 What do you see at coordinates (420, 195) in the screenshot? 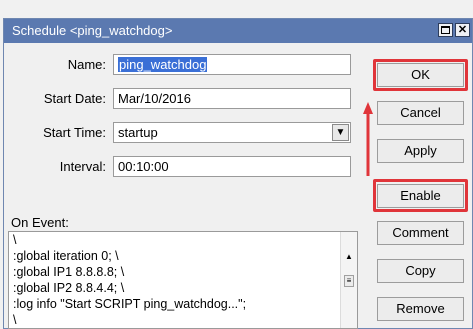
I see `enable-highlight-box` at bounding box center [420, 195].